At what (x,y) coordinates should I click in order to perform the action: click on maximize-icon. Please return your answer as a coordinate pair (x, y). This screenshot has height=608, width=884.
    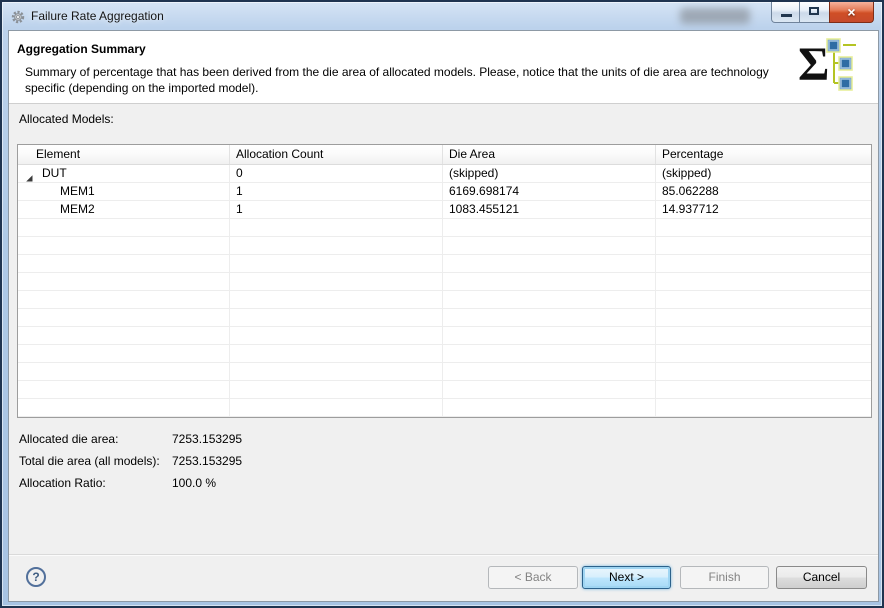
    Looking at the image, I should click on (814, 11).